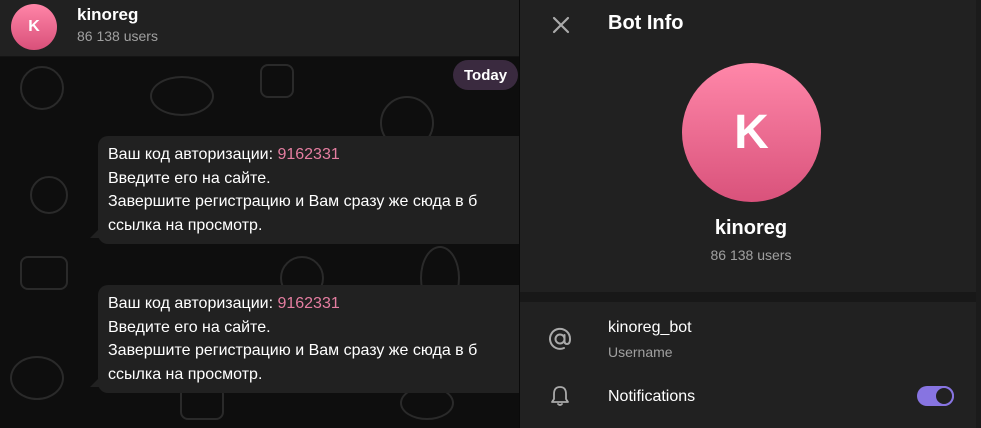 This screenshot has width=981, height=428. What do you see at coordinates (640, 352) in the screenshot?
I see `username-label: Username` at bounding box center [640, 352].